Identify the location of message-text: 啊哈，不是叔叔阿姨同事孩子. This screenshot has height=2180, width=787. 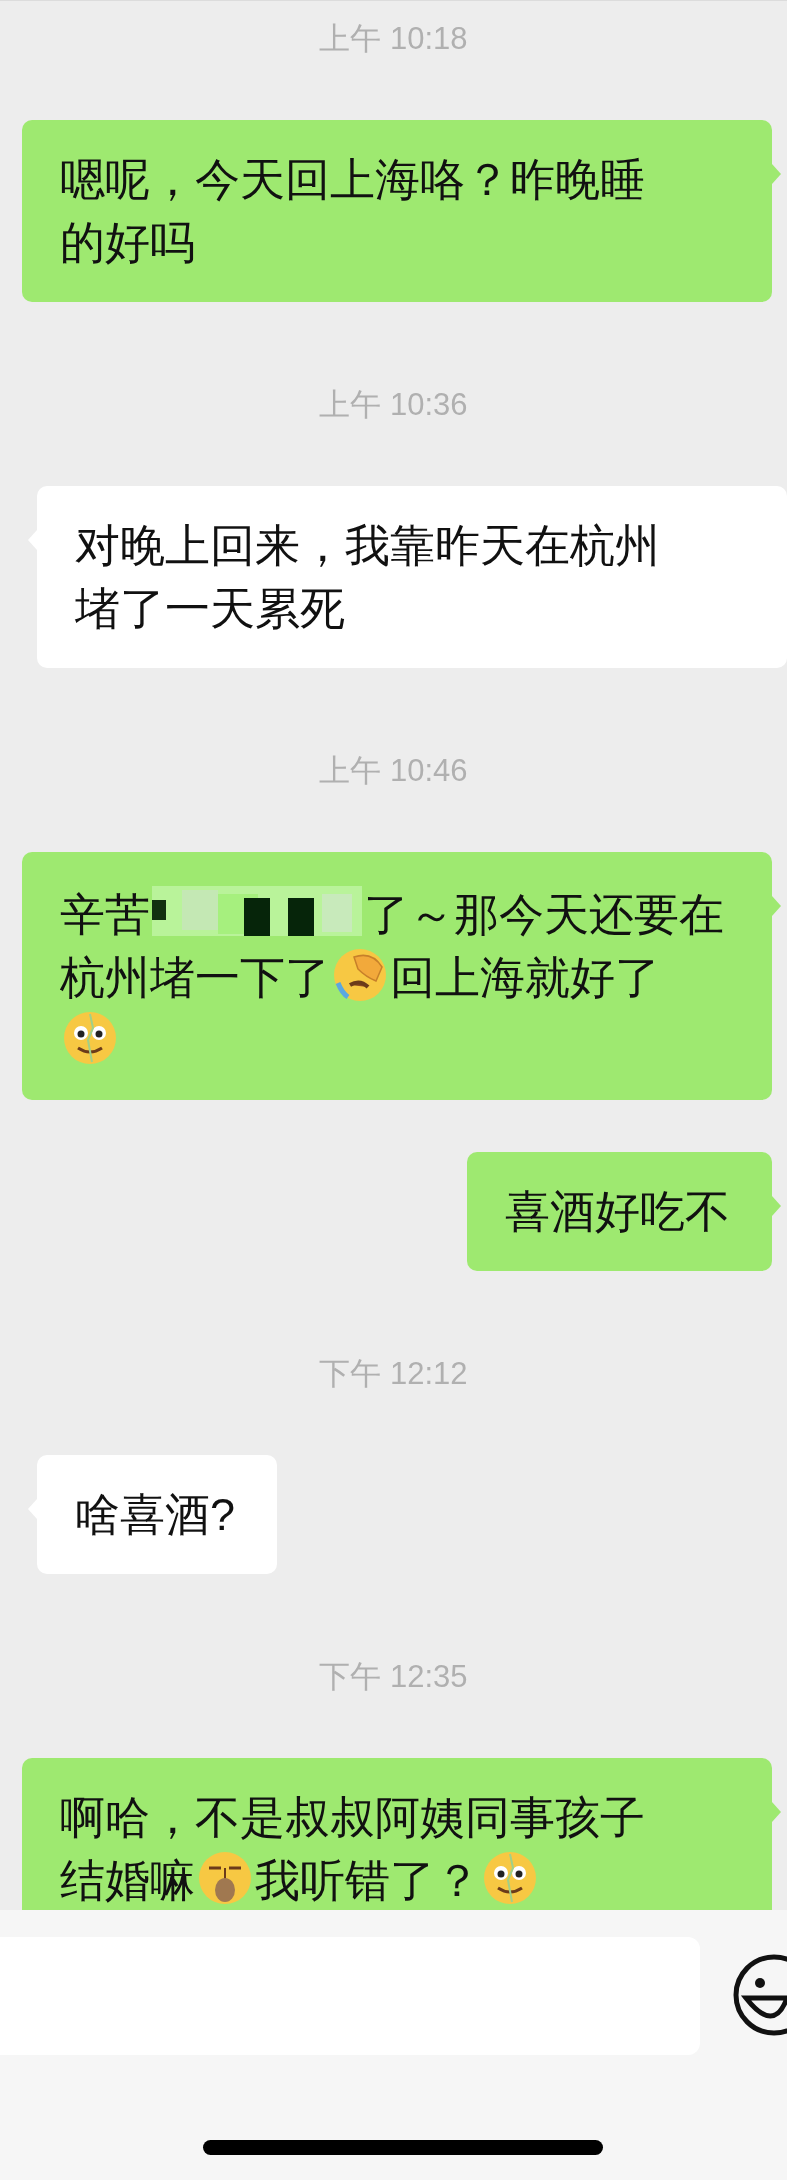
(352, 1817).